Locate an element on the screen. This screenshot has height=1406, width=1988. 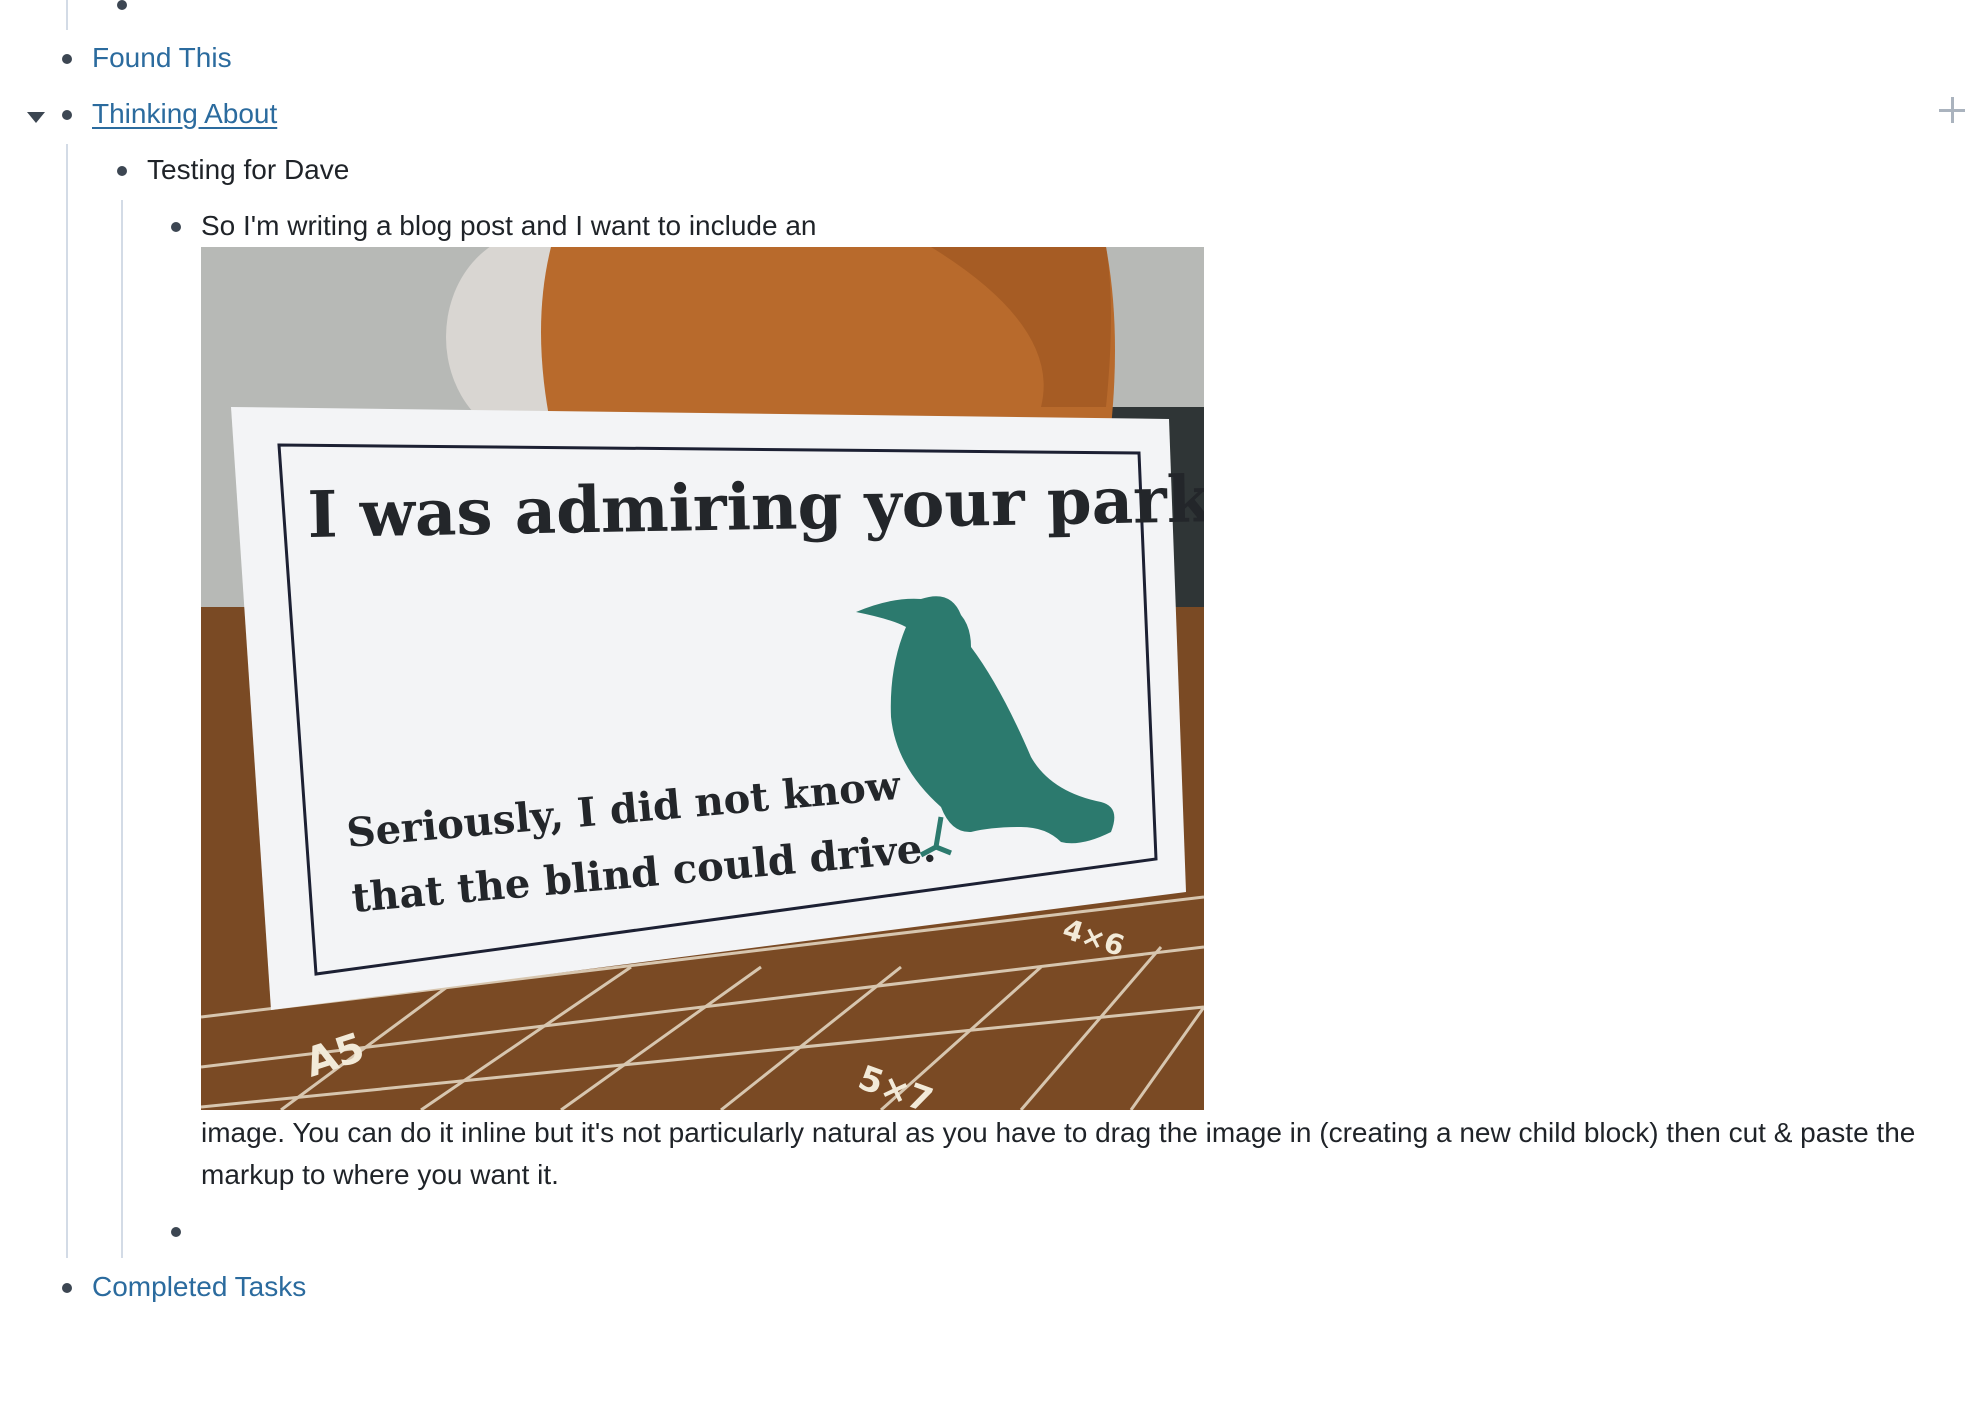
block-testing-for-dave: Testing for Dave is located at coordinates (248, 170).